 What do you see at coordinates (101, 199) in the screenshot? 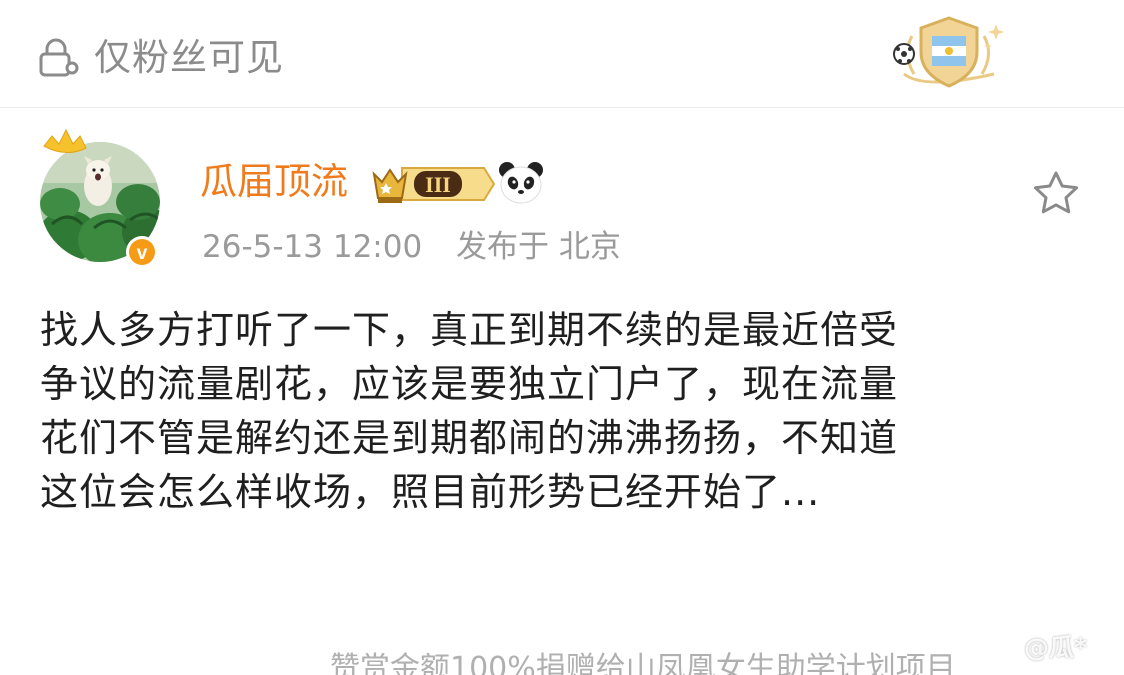
I see `avatar: v` at bounding box center [101, 199].